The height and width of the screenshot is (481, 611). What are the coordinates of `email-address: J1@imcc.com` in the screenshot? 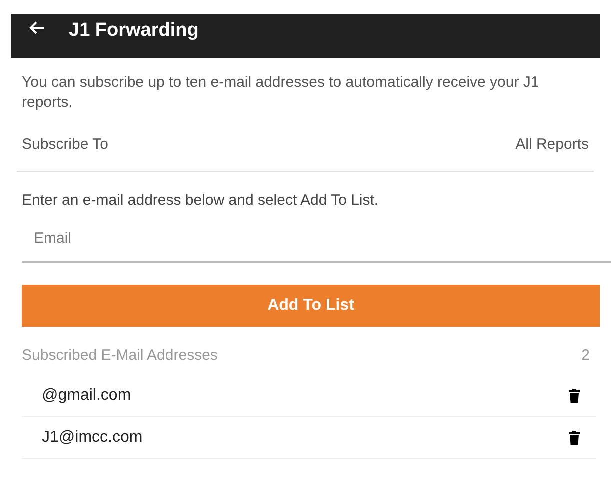 It's located at (92, 438).